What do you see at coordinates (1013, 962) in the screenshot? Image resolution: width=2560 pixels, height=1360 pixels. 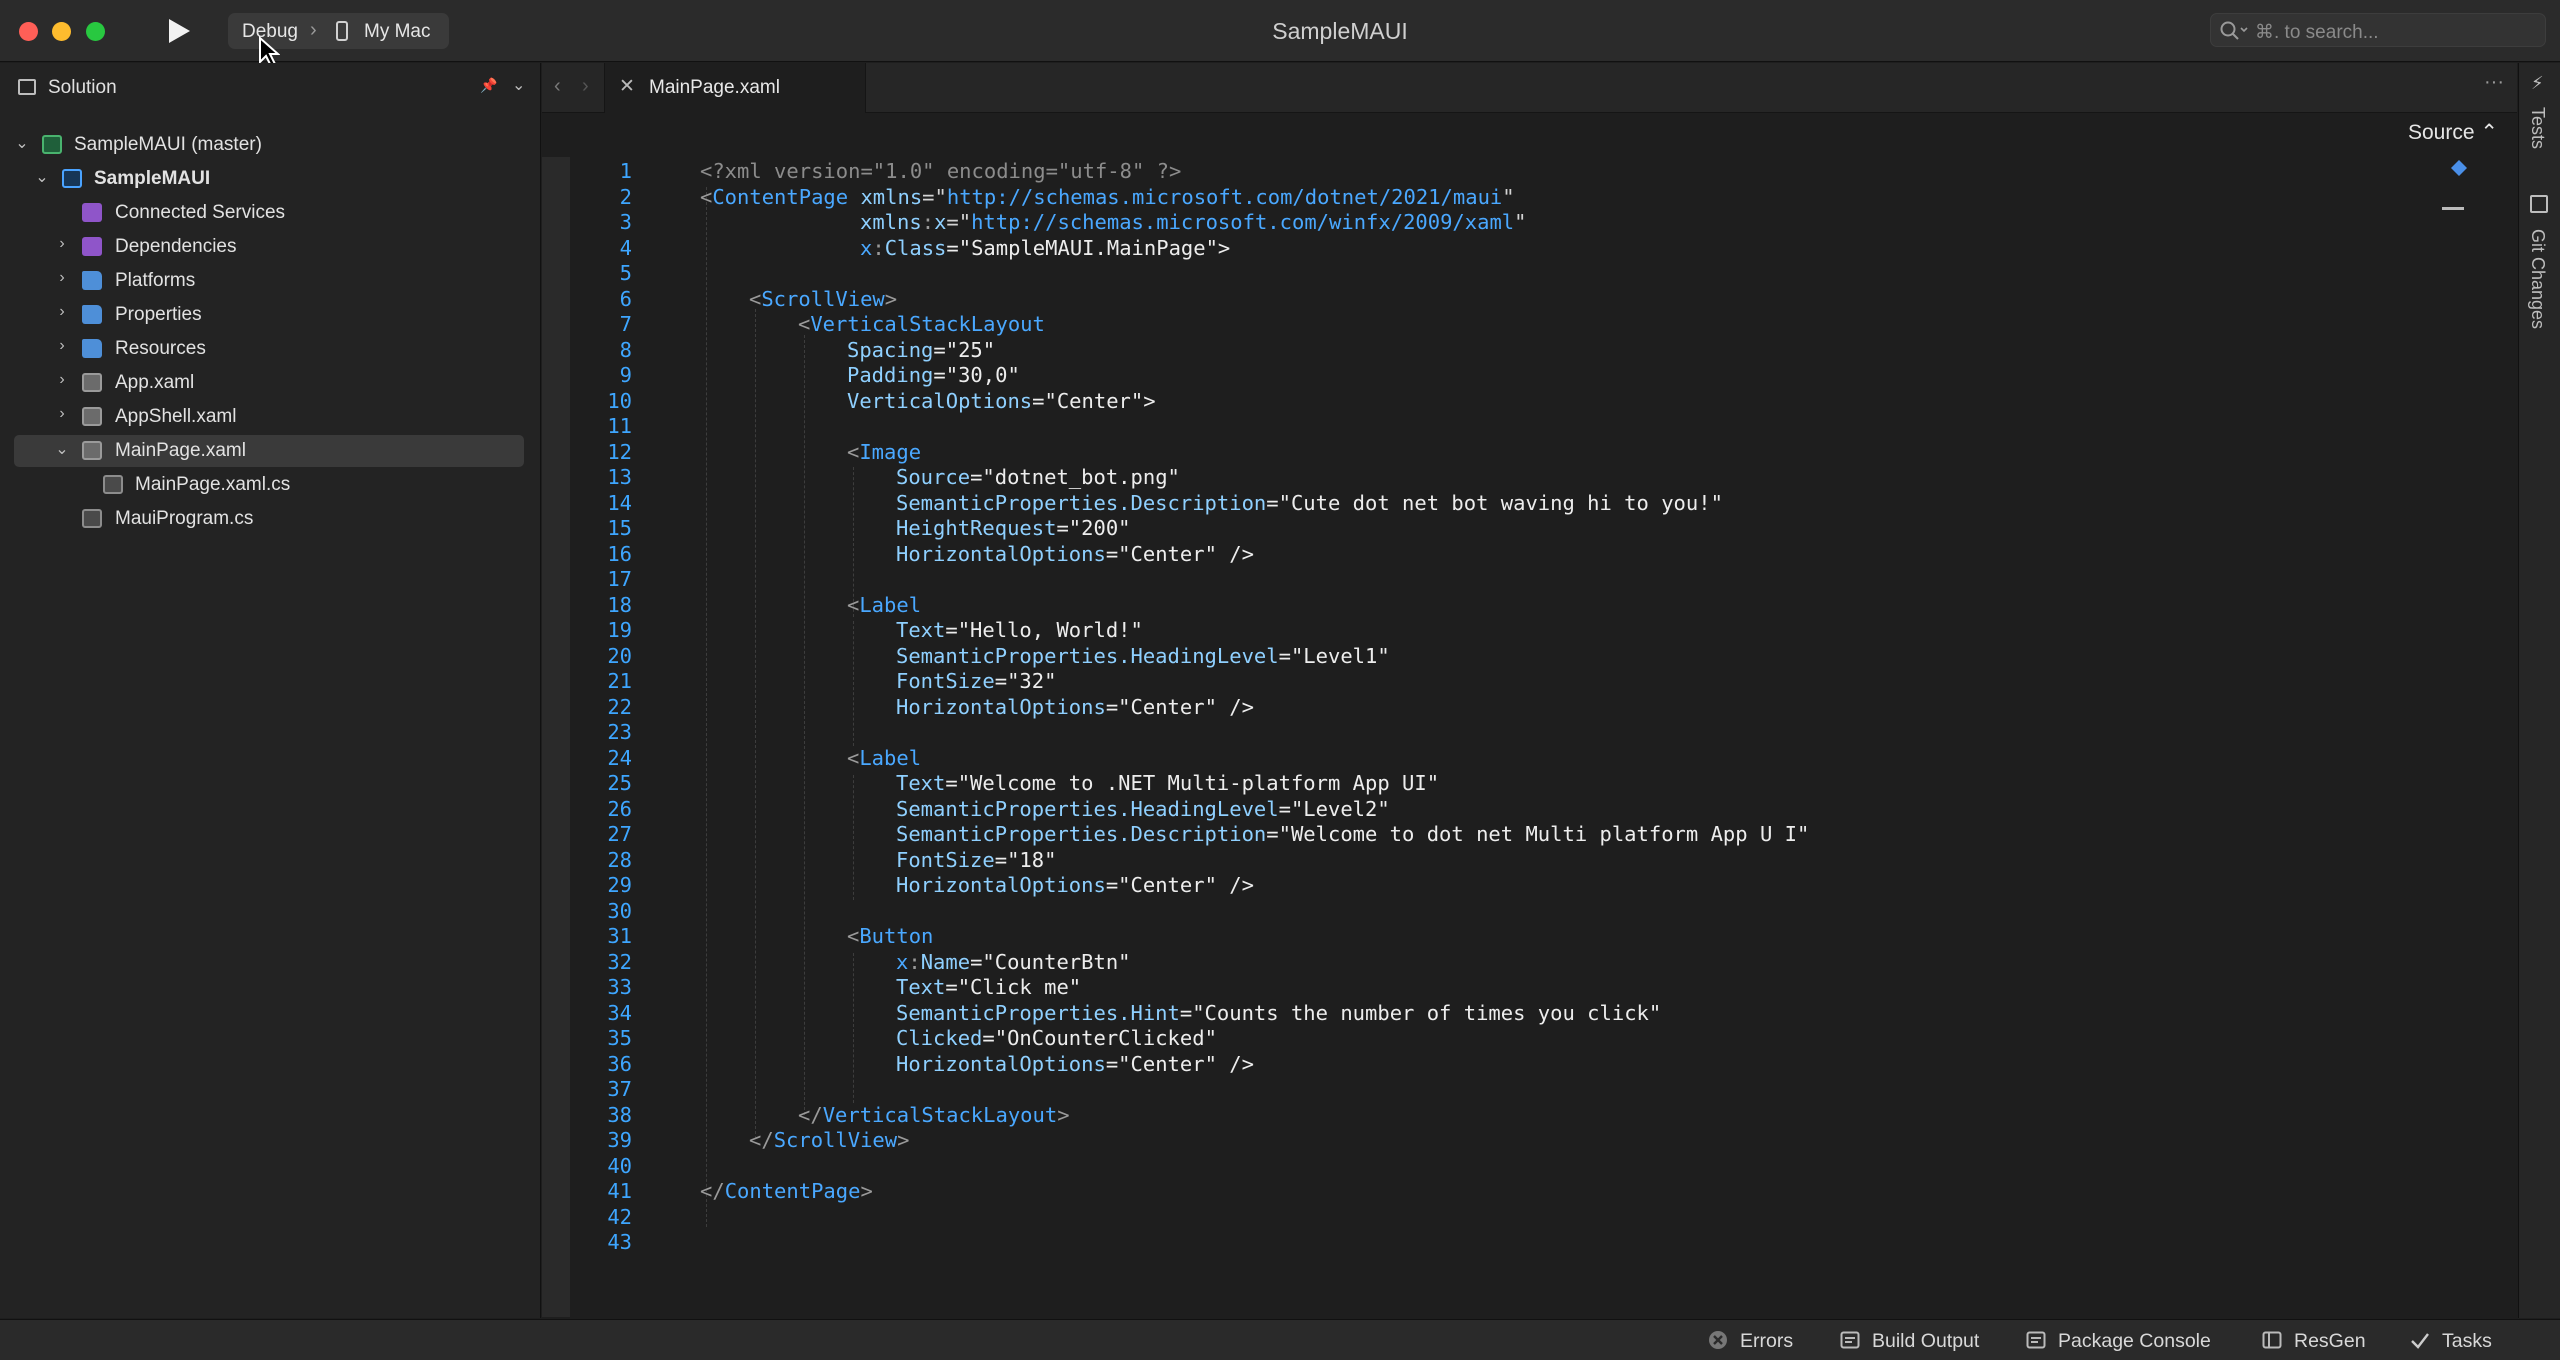 I see `code-text: x:Name="CounterBtn"` at bounding box center [1013, 962].